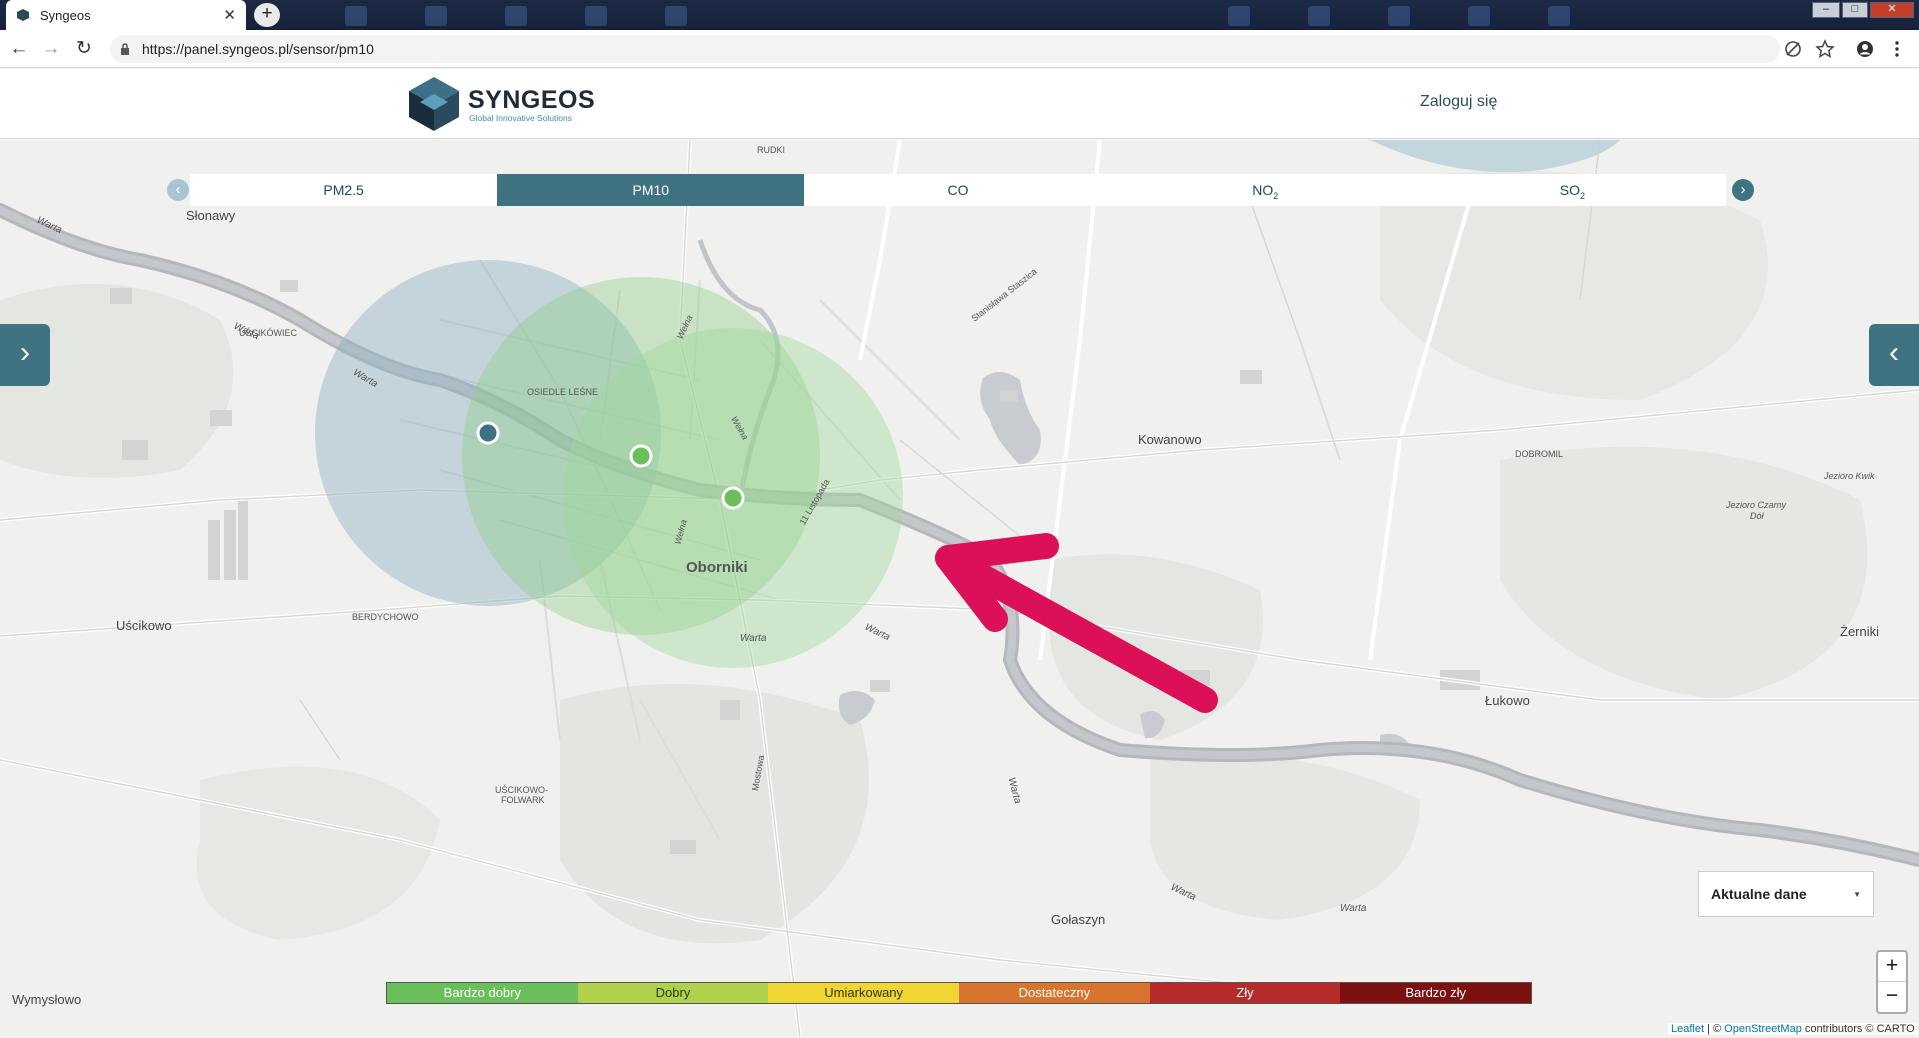 This screenshot has width=1919, height=1038. I want to click on back-arrow-icon: ←, so click(19, 49).